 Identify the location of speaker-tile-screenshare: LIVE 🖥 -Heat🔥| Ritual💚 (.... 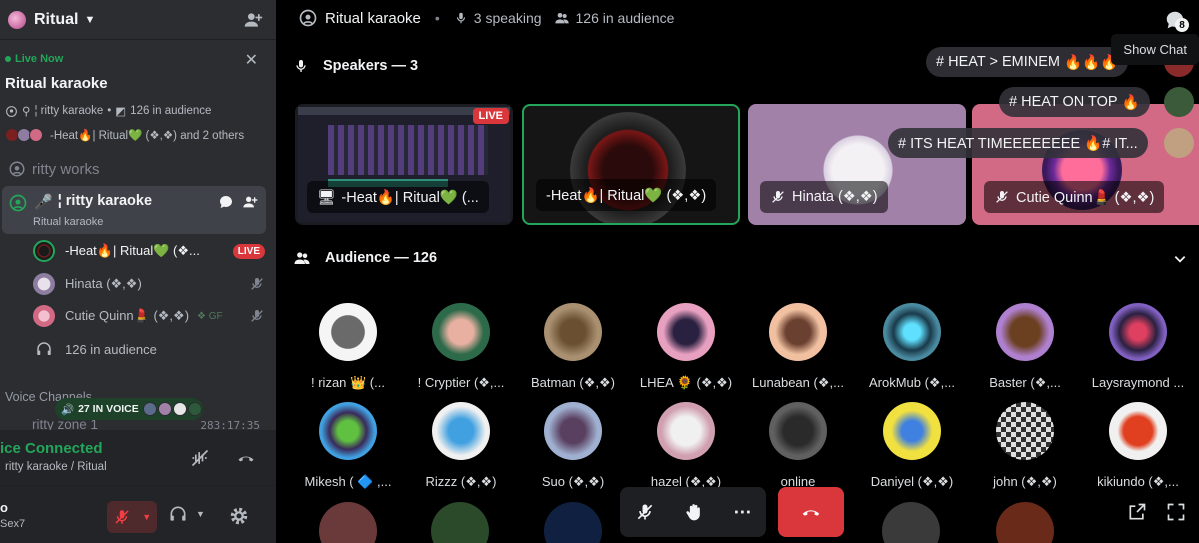
(404, 164).